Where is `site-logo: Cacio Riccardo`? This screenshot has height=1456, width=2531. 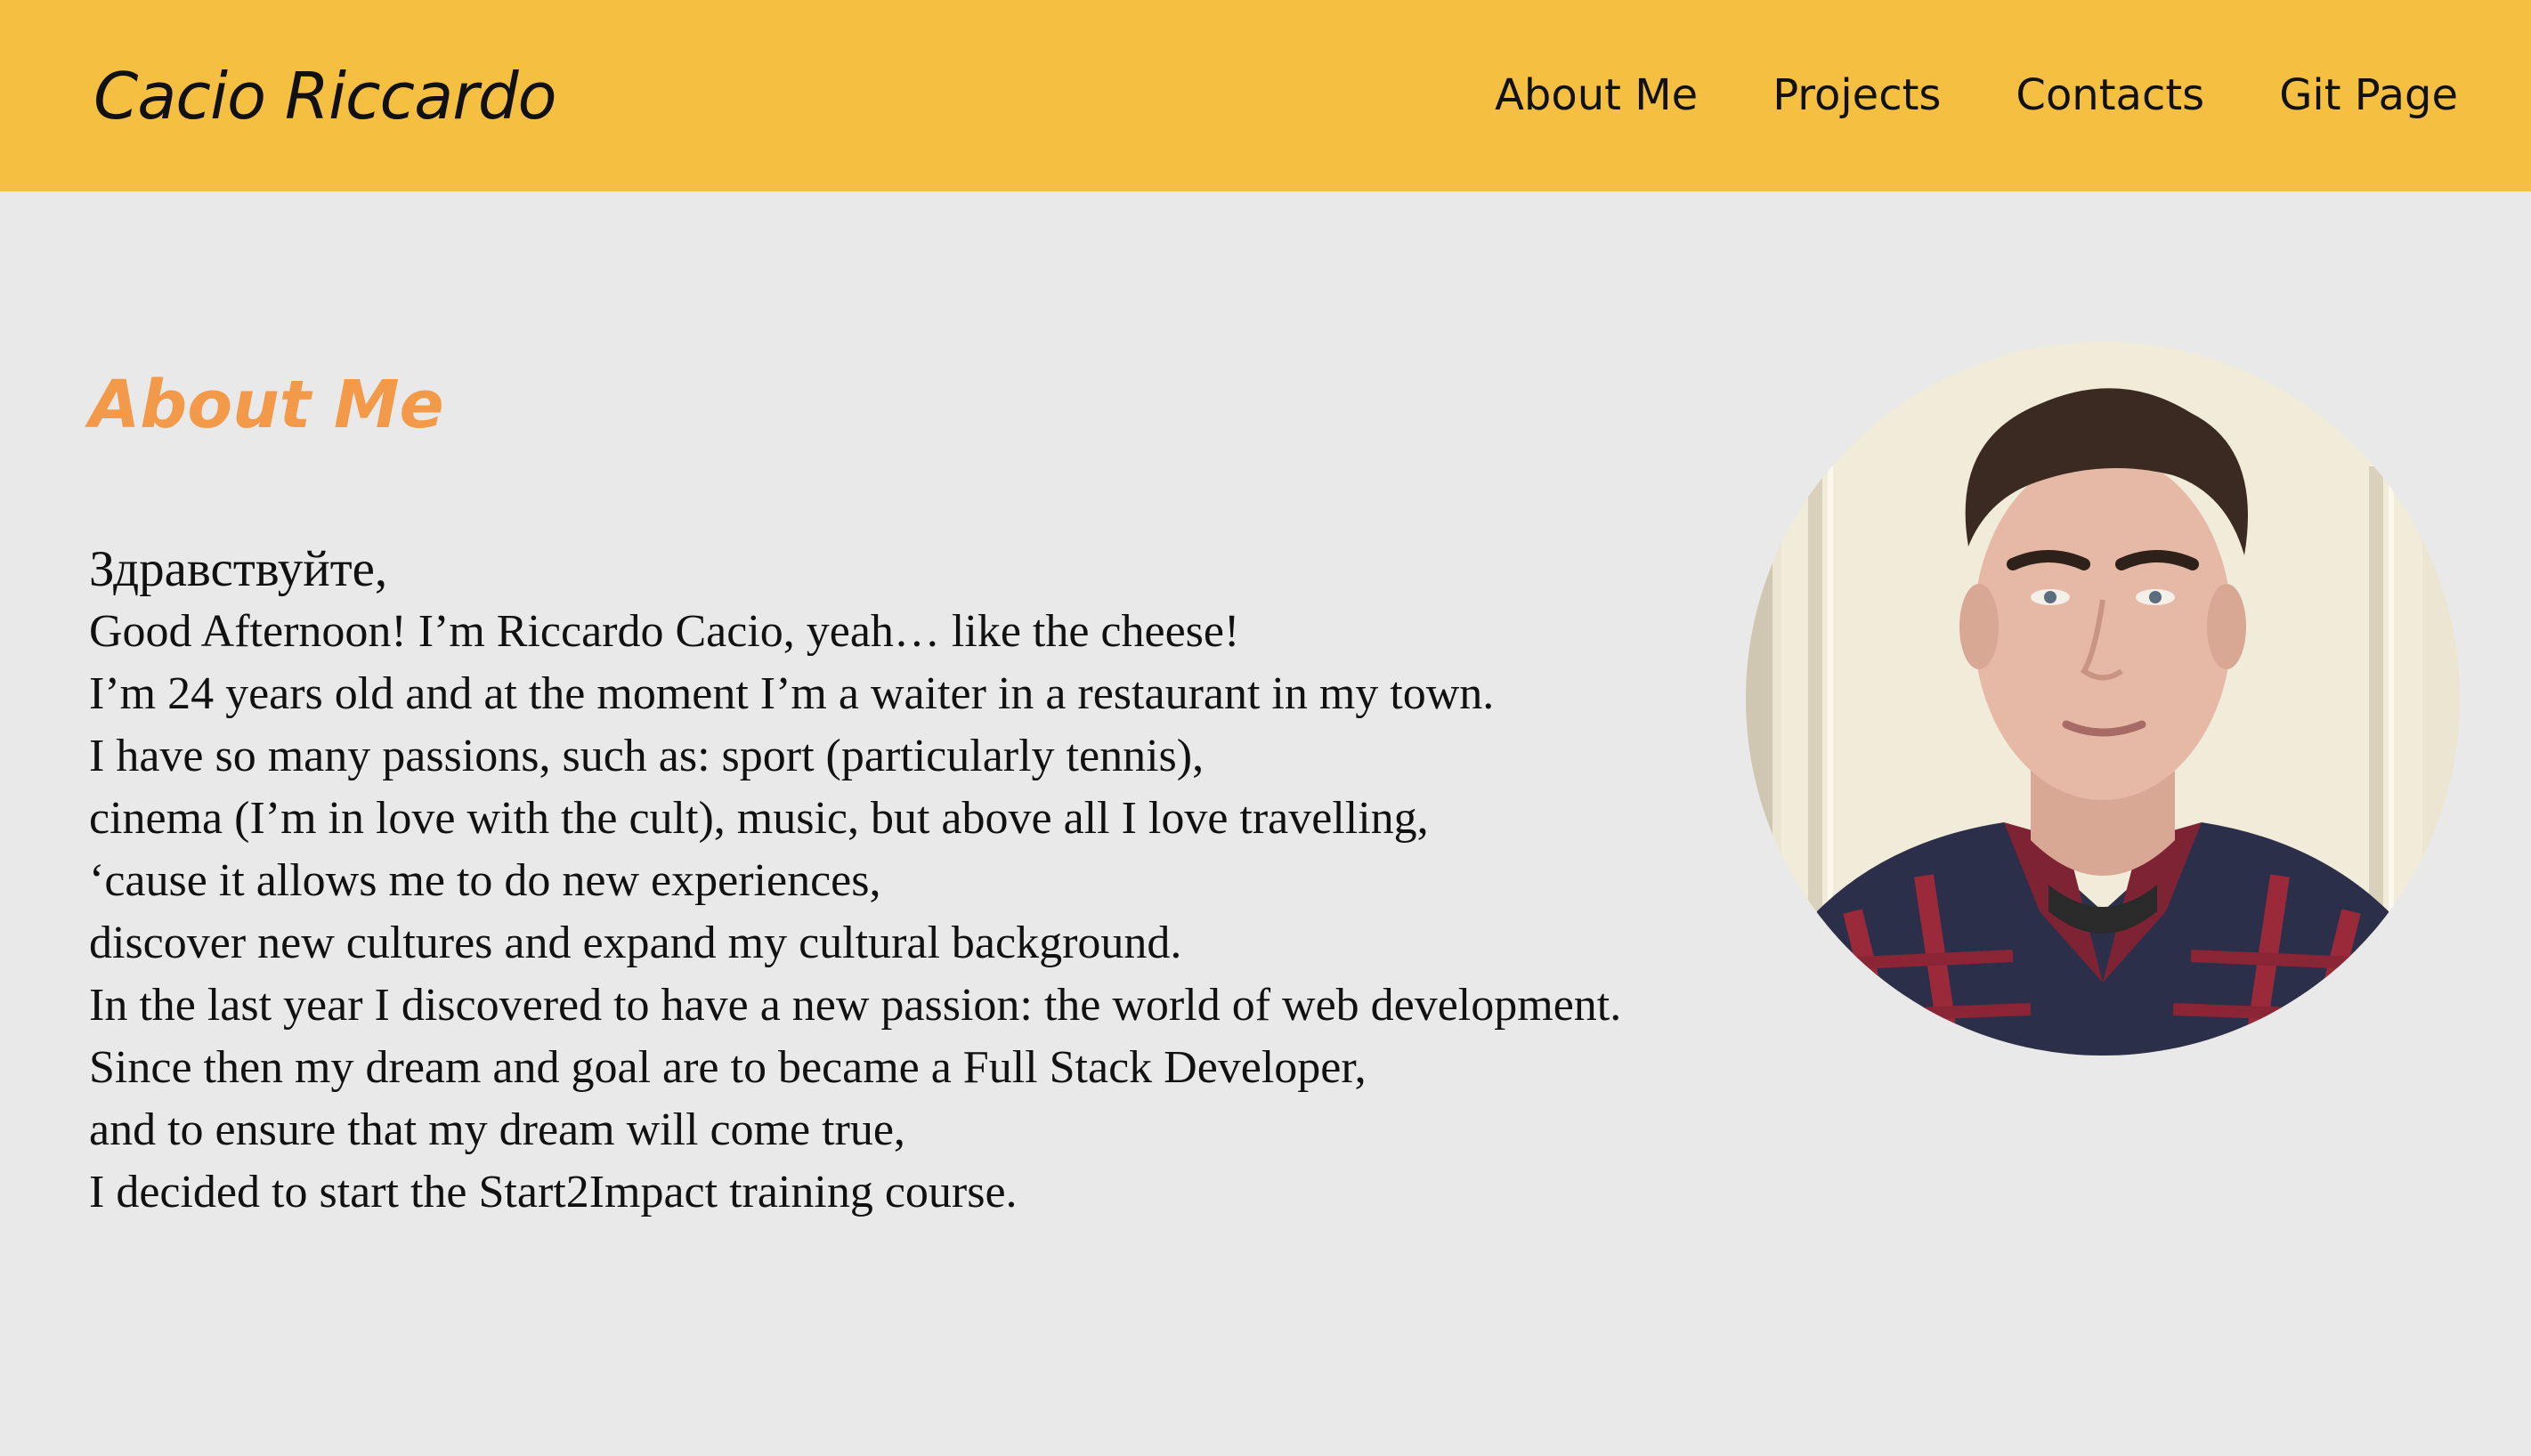
site-logo: Cacio Riccardo is located at coordinates (325, 96).